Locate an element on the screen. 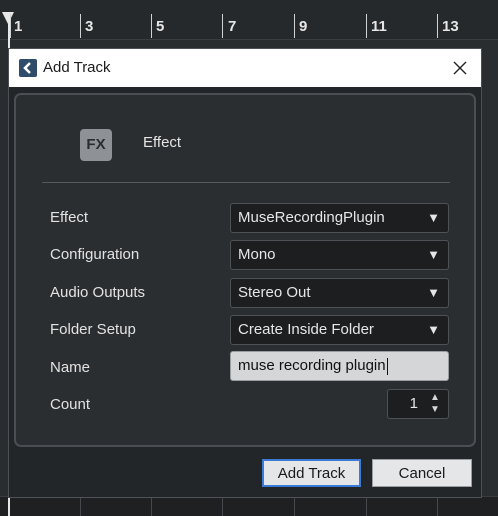  cancel-button: Cancel is located at coordinates (422, 473).